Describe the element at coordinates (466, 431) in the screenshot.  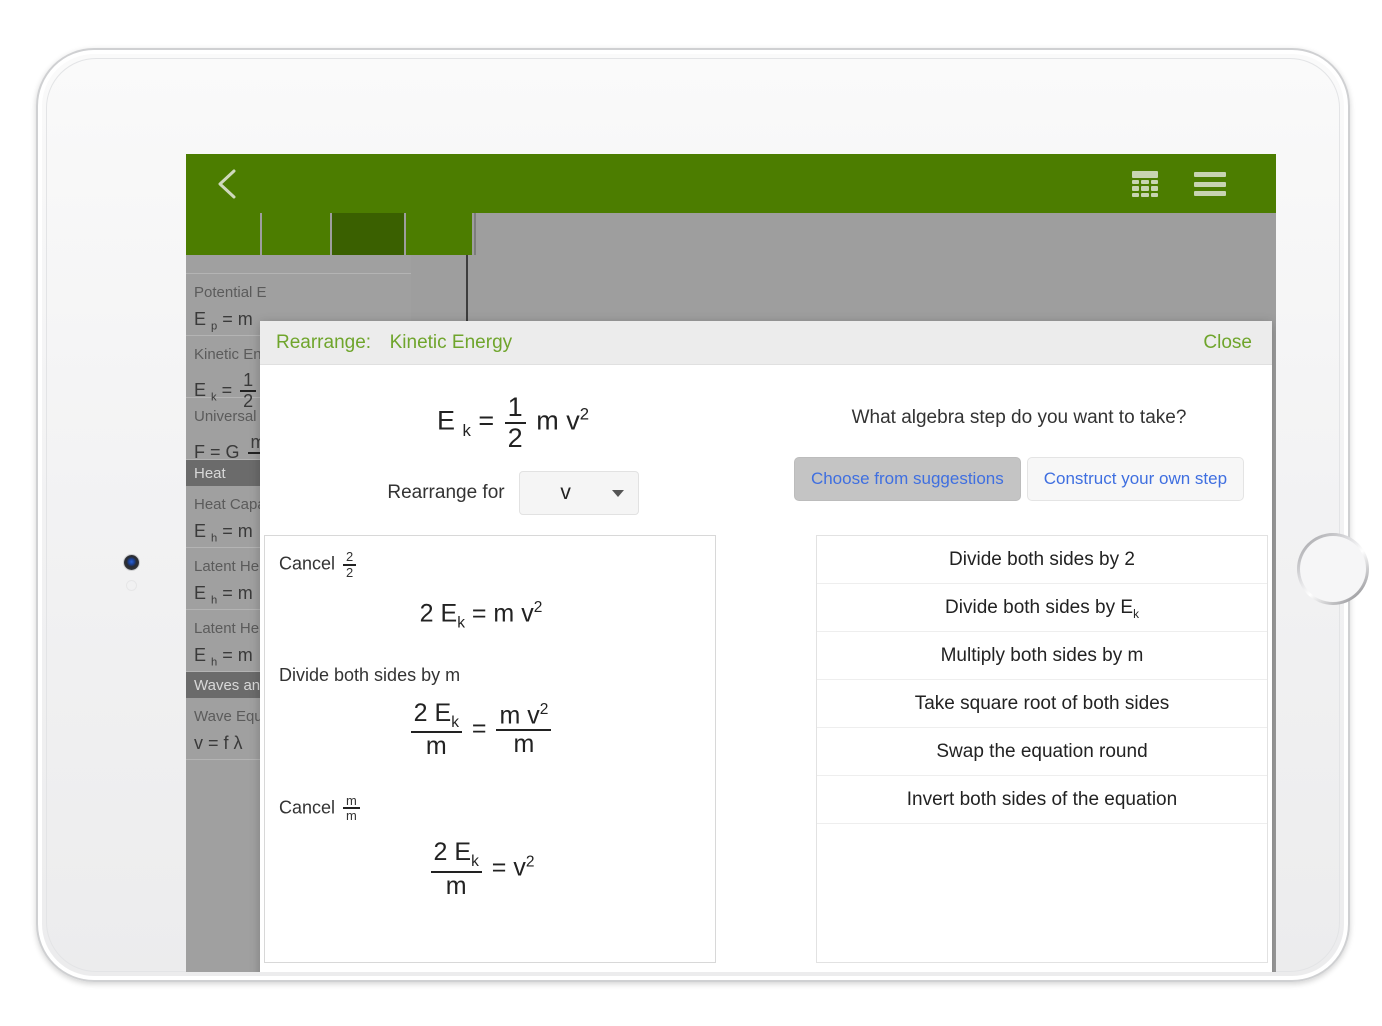
I see `formula-lhs-sub: k` at that location.